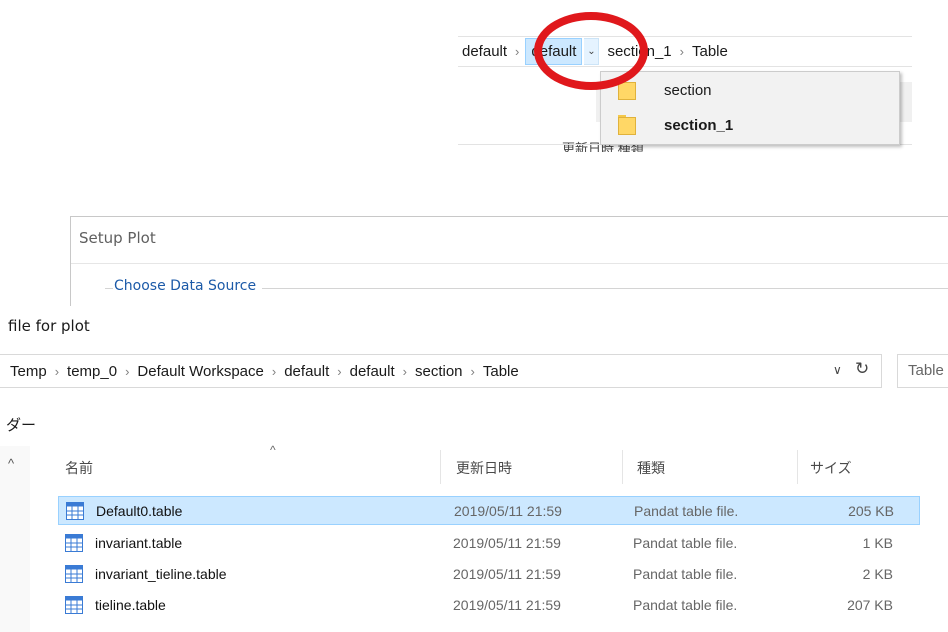 This screenshot has height=632, width=948. I want to click on dialog-title: file for plot, so click(49, 326).